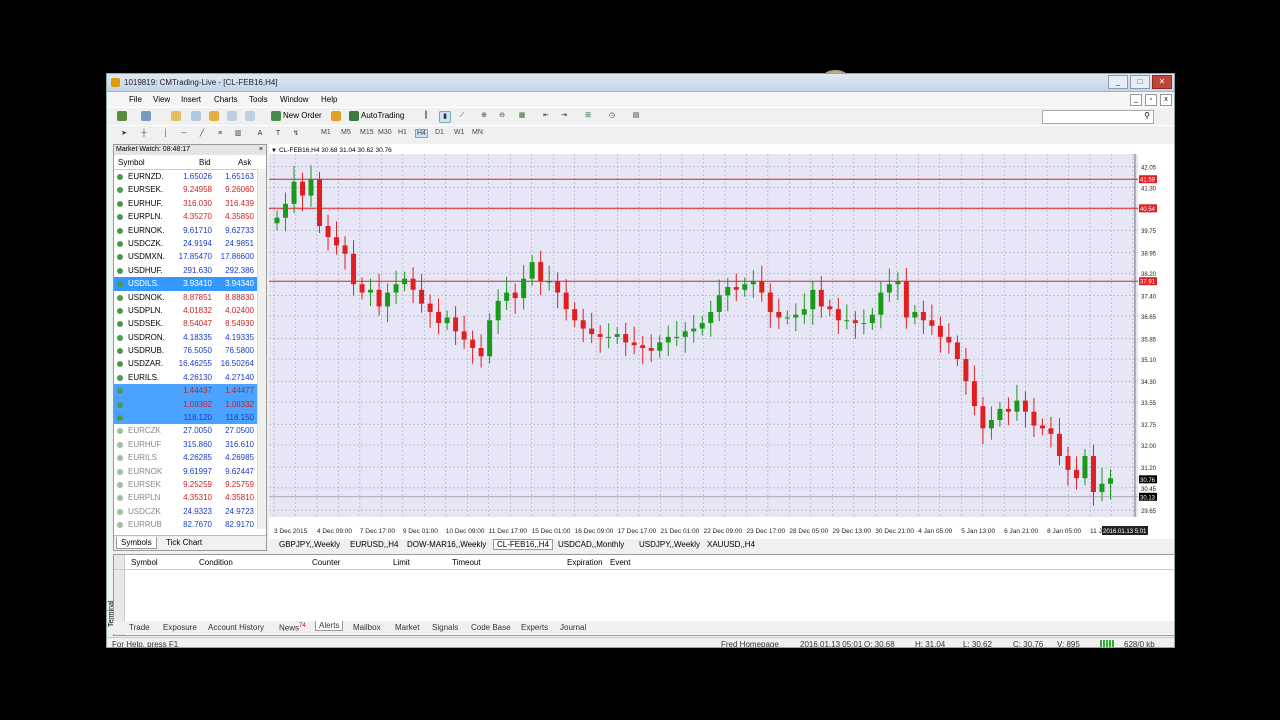  Describe the element at coordinates (190, 256) in the screenshot. I see `market-watch-row: USDMXN. 17.85470 17.86600` at that location.